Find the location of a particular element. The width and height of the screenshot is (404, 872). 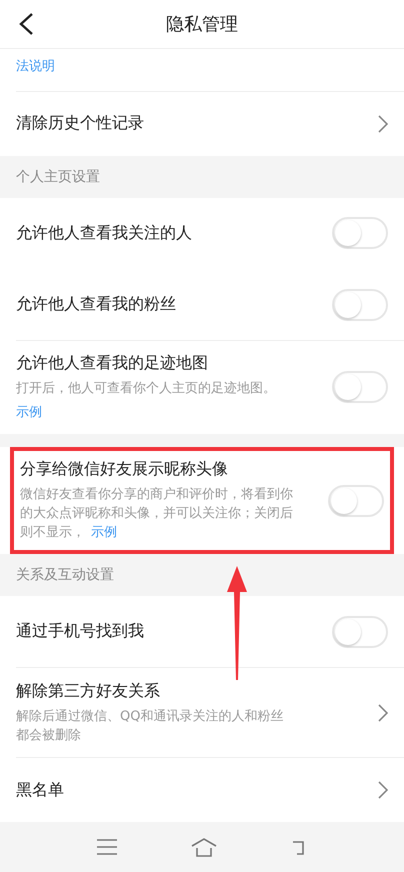

page-title: 隐私管理 is located at coordinates (202, 24).